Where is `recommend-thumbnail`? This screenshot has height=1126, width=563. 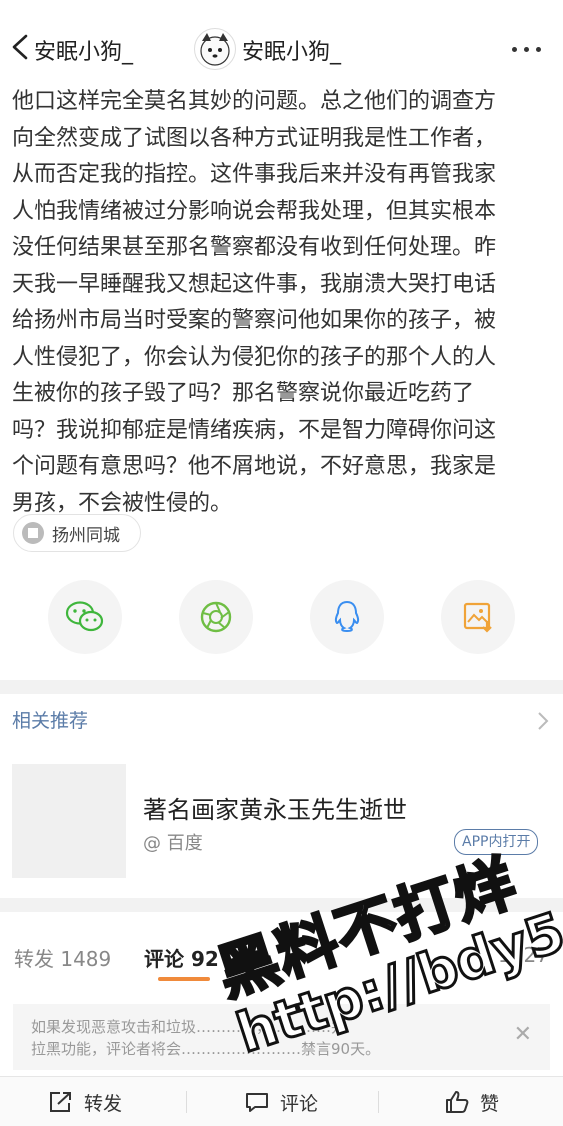
recommend-thumbnail is located at coordinates (69, 821).